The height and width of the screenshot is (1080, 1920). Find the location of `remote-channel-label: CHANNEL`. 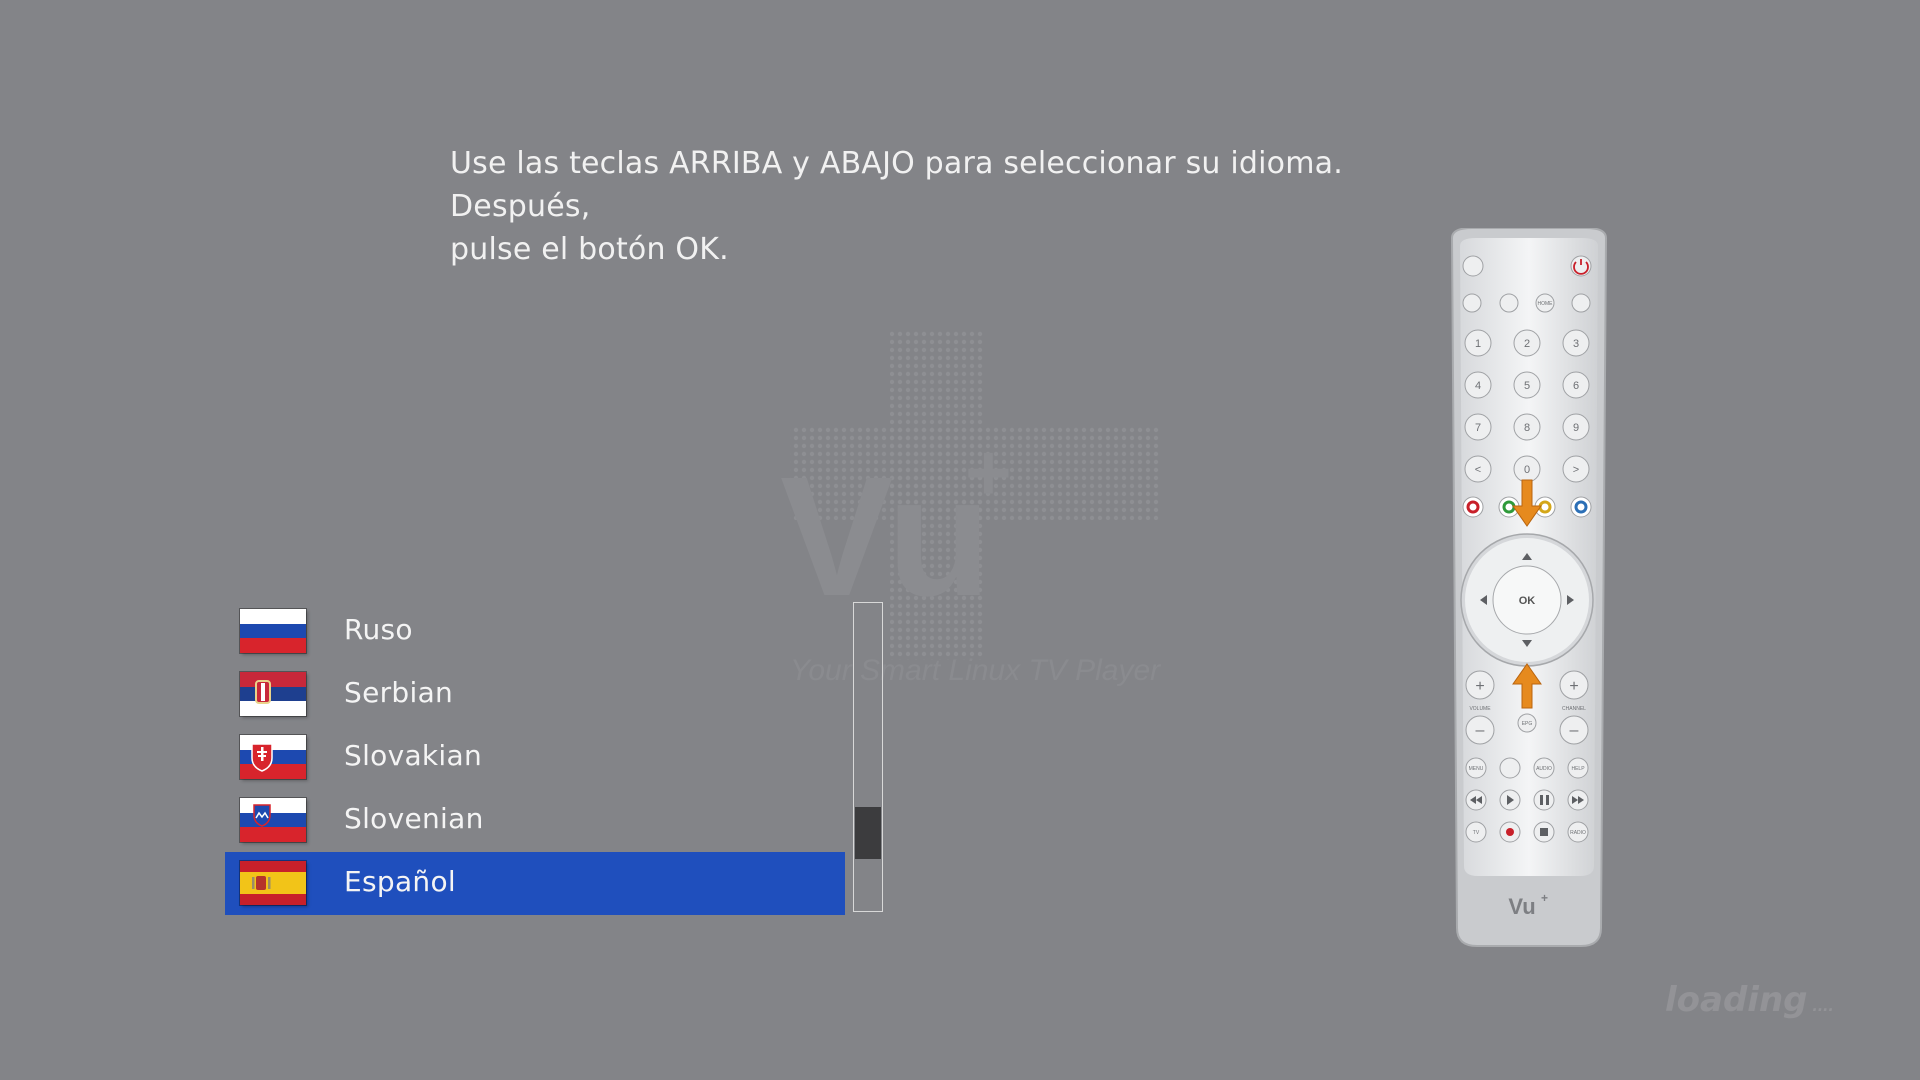

remote-channel-label: CHANNEL is located at coordinates (1574, 709).